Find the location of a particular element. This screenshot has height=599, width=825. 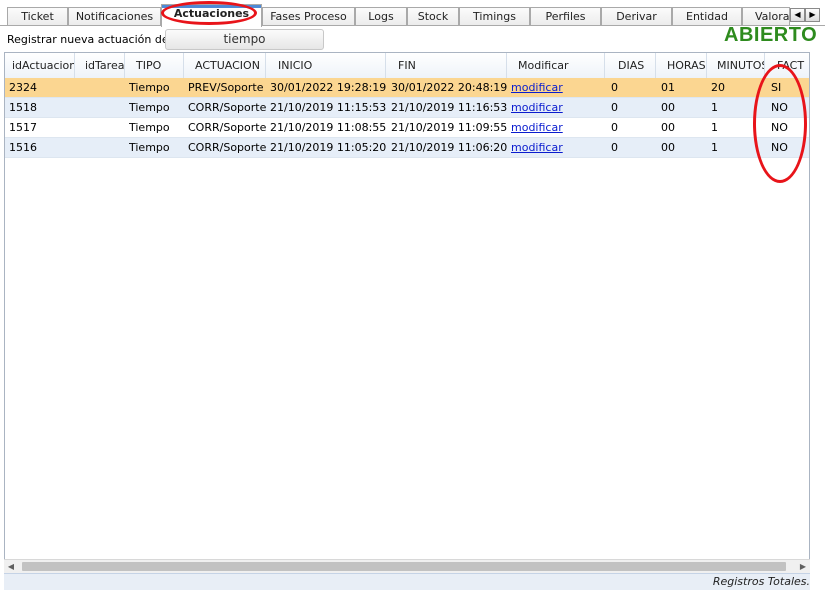

column-header-minutos: MINUTOS is located at coordinates (736, 65).